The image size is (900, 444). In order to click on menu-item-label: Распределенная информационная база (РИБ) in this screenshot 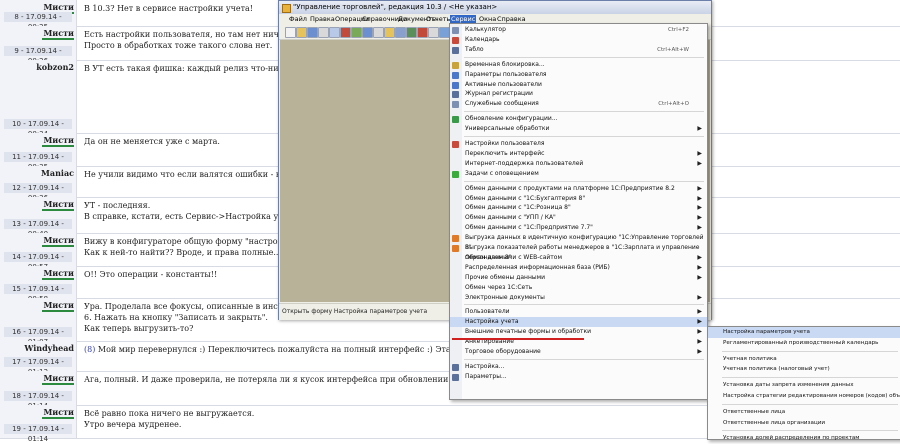, I will do `click(537, 267)`.